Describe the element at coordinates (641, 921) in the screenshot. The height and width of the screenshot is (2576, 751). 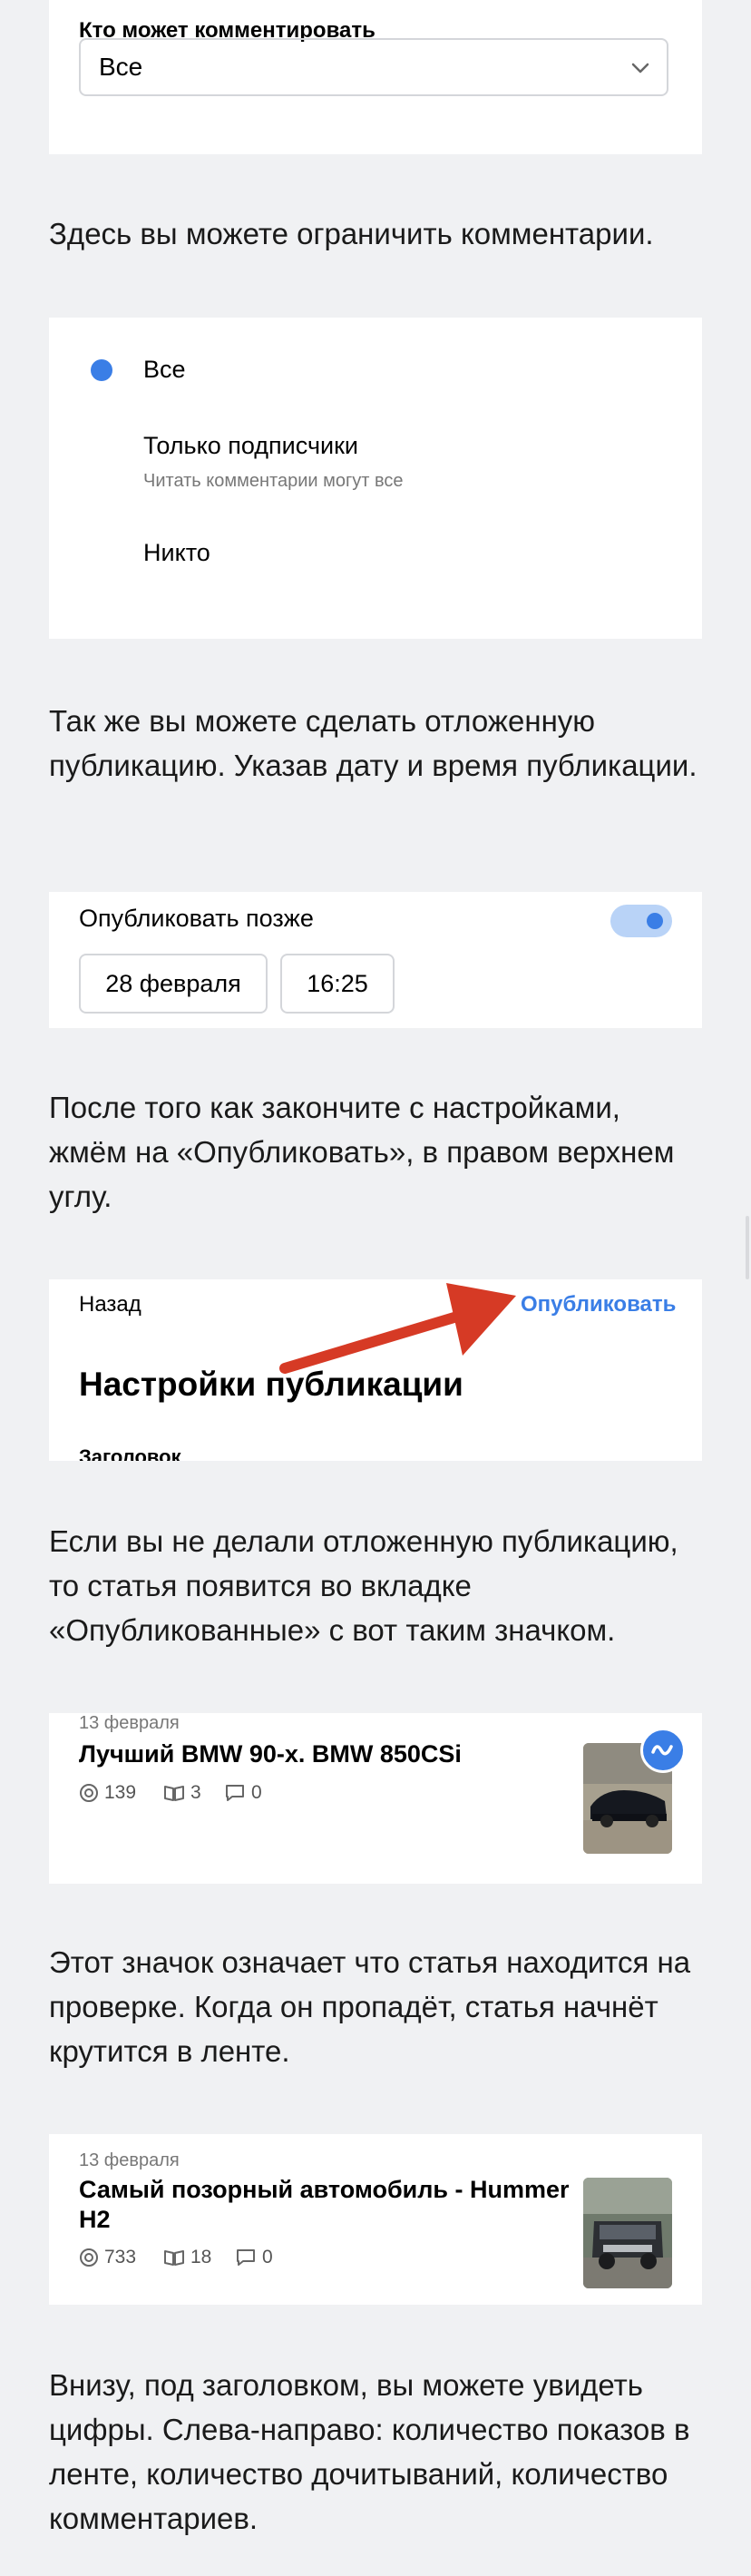
I see `publish-later-toggle` at that location.